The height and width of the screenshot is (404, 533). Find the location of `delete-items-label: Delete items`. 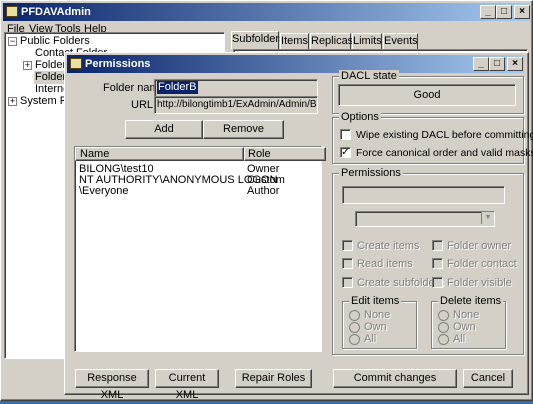

delete-items-label: Delete items is located at coordinates (471, 301).